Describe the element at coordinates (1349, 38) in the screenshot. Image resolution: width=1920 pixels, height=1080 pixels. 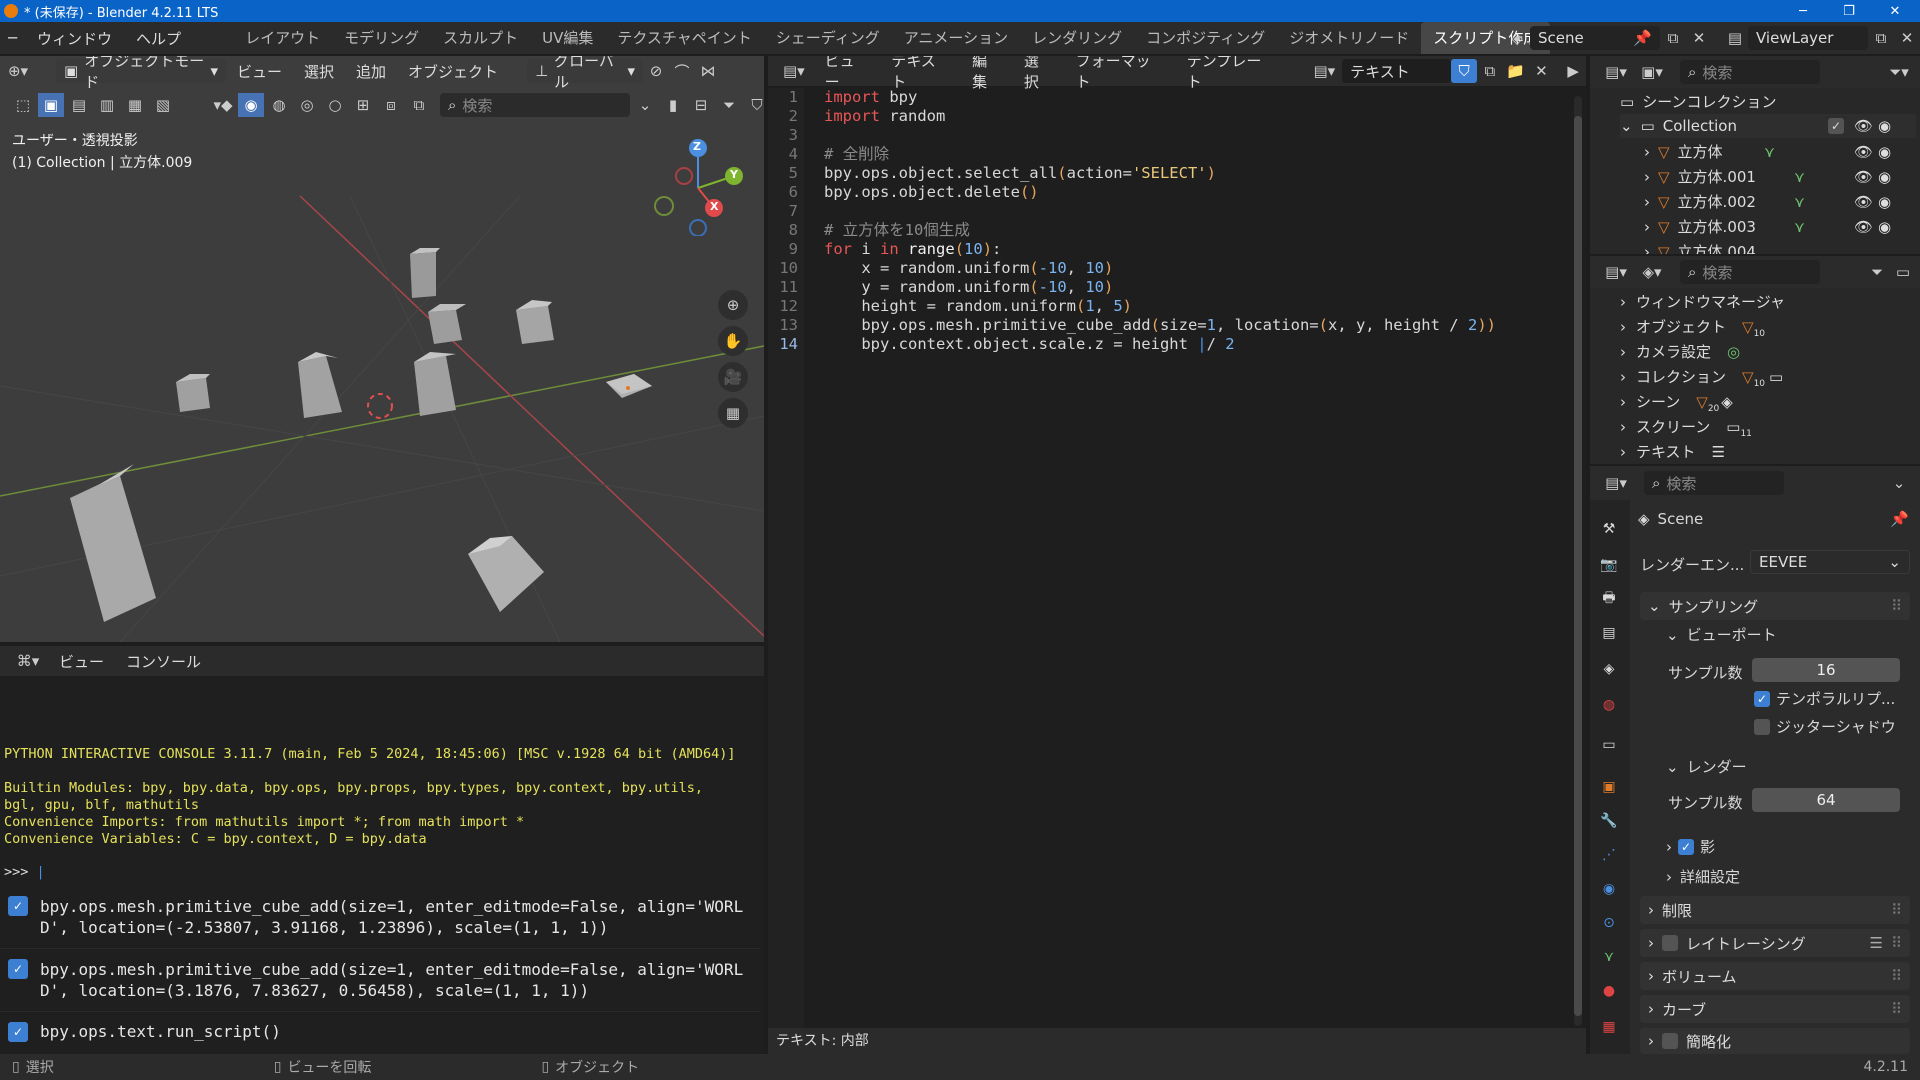
I see `tab-geometry-nodes: ジオメトリノード` at that location.